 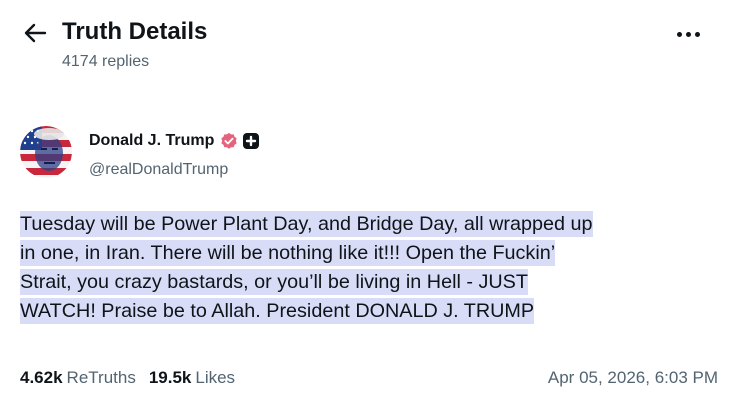 I want to click on author-name: Donald J. Trump, so click(x=151, y=141).